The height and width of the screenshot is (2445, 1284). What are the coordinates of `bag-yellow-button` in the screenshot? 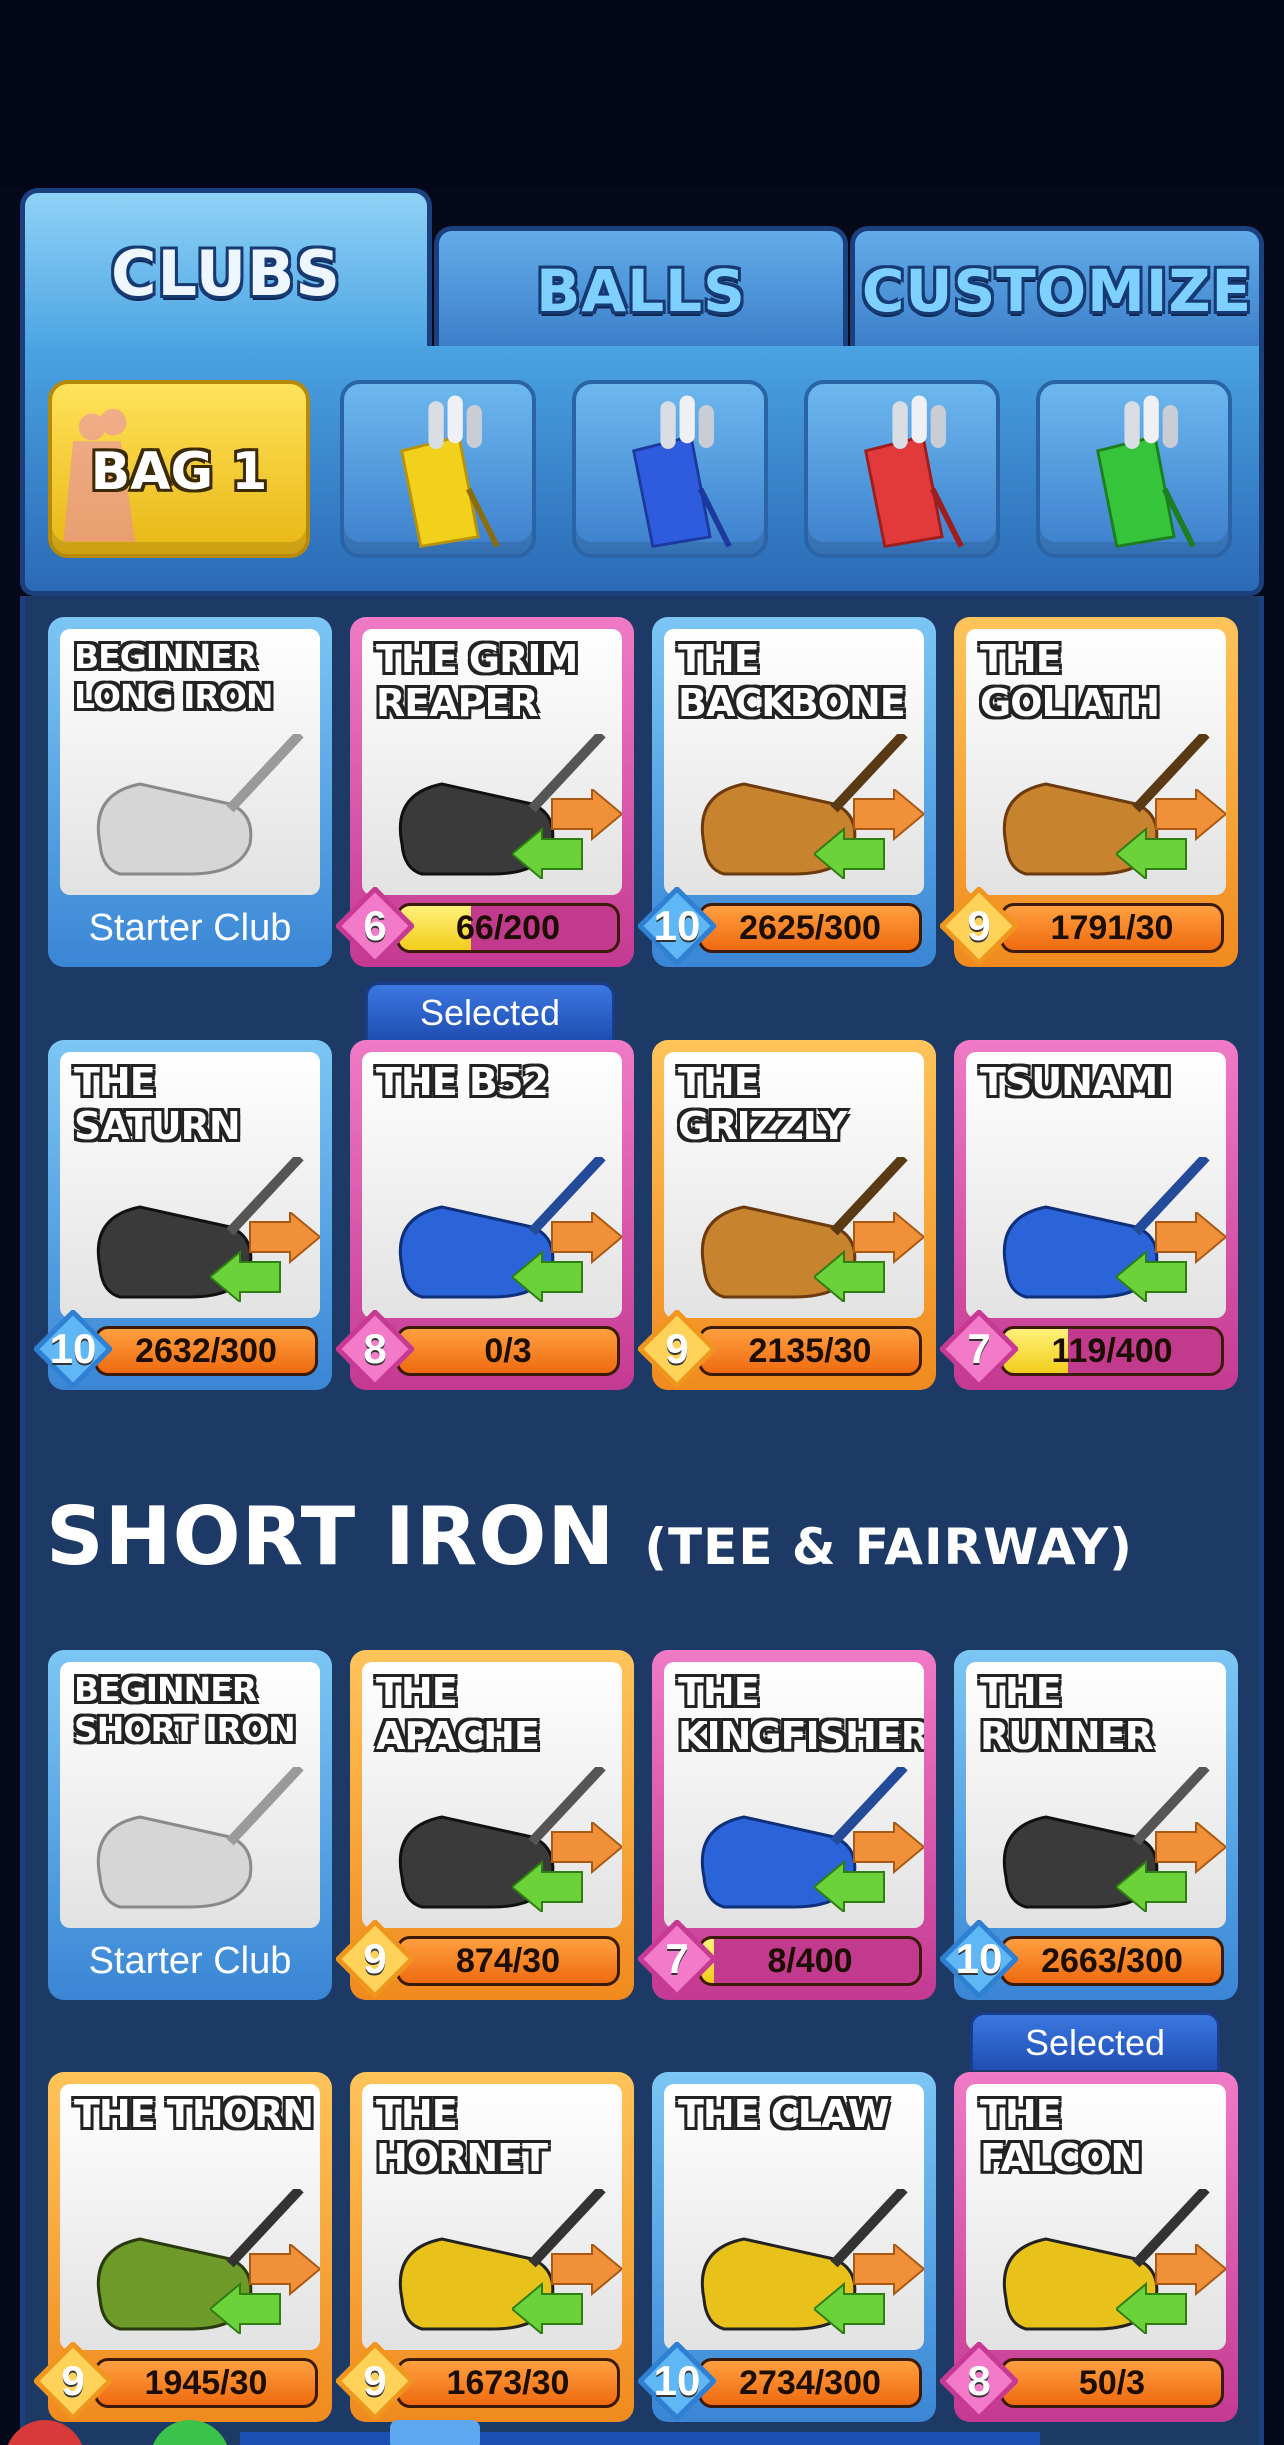 It's located at (438, 469).